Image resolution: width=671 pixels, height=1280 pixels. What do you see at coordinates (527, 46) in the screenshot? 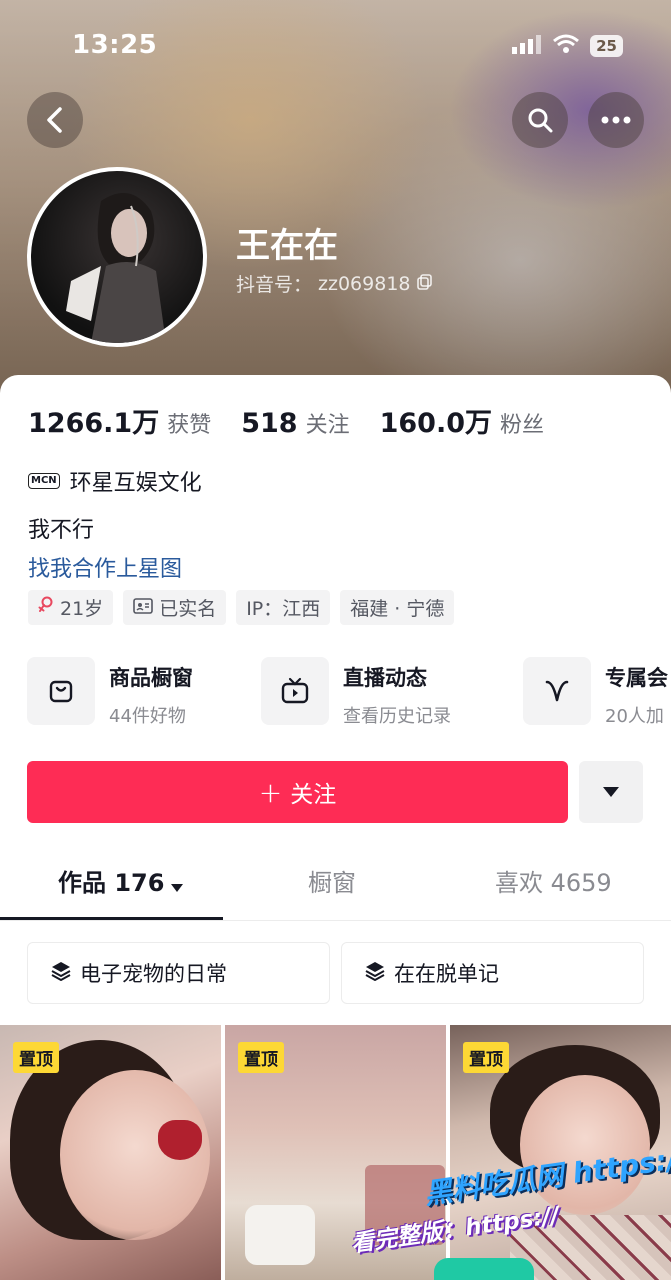
I see `signal-icon` at bounding box center [527, 46].